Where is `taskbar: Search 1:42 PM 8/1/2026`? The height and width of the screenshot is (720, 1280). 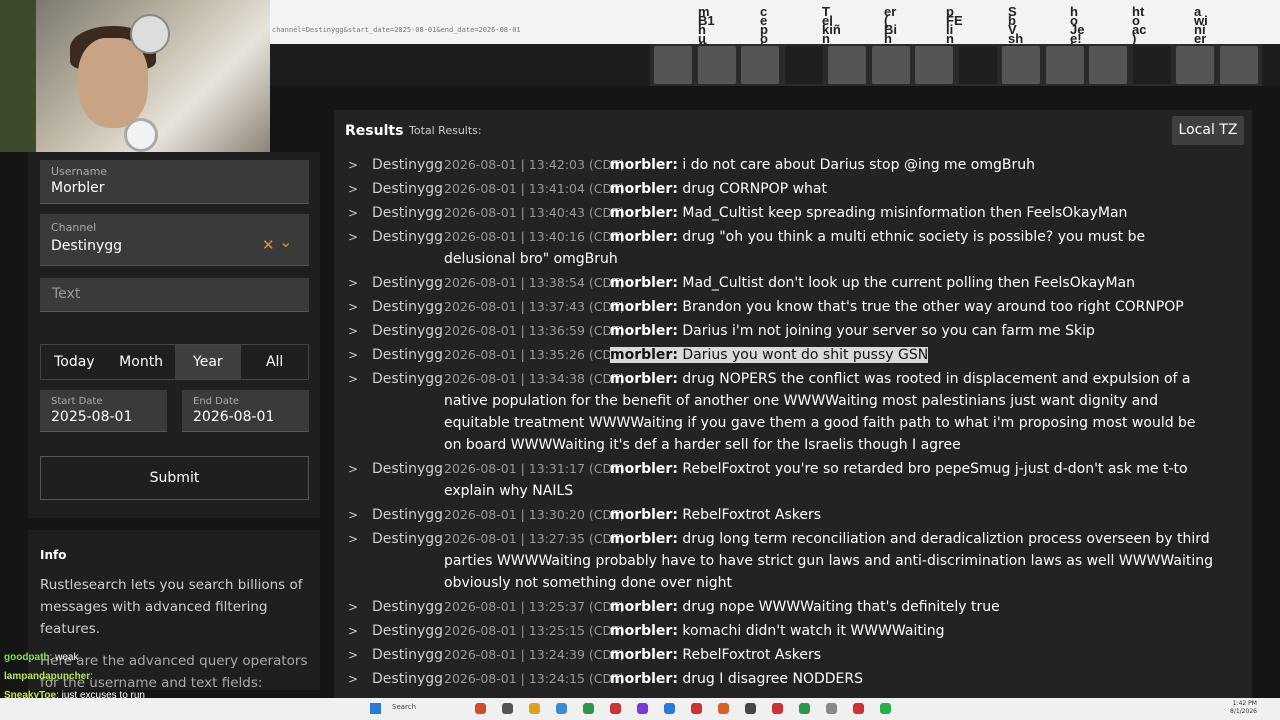
taskbar: Search 1:42 PM 8/1/2026 is located at coordinates (640, 709).